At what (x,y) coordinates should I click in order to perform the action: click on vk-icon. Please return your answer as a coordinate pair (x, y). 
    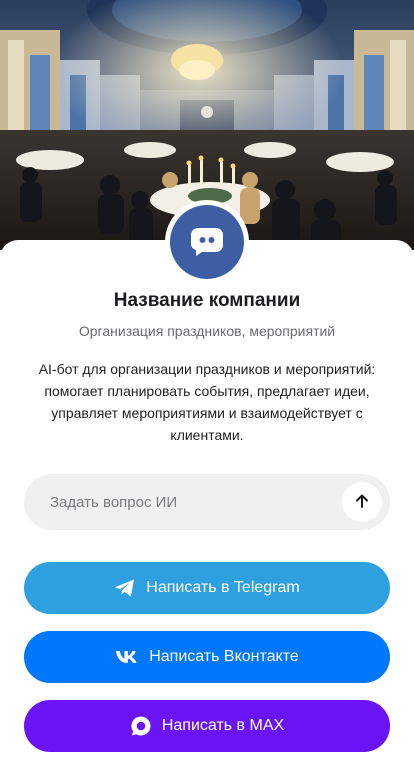
    Looking at the image, I should click on (127, 657).